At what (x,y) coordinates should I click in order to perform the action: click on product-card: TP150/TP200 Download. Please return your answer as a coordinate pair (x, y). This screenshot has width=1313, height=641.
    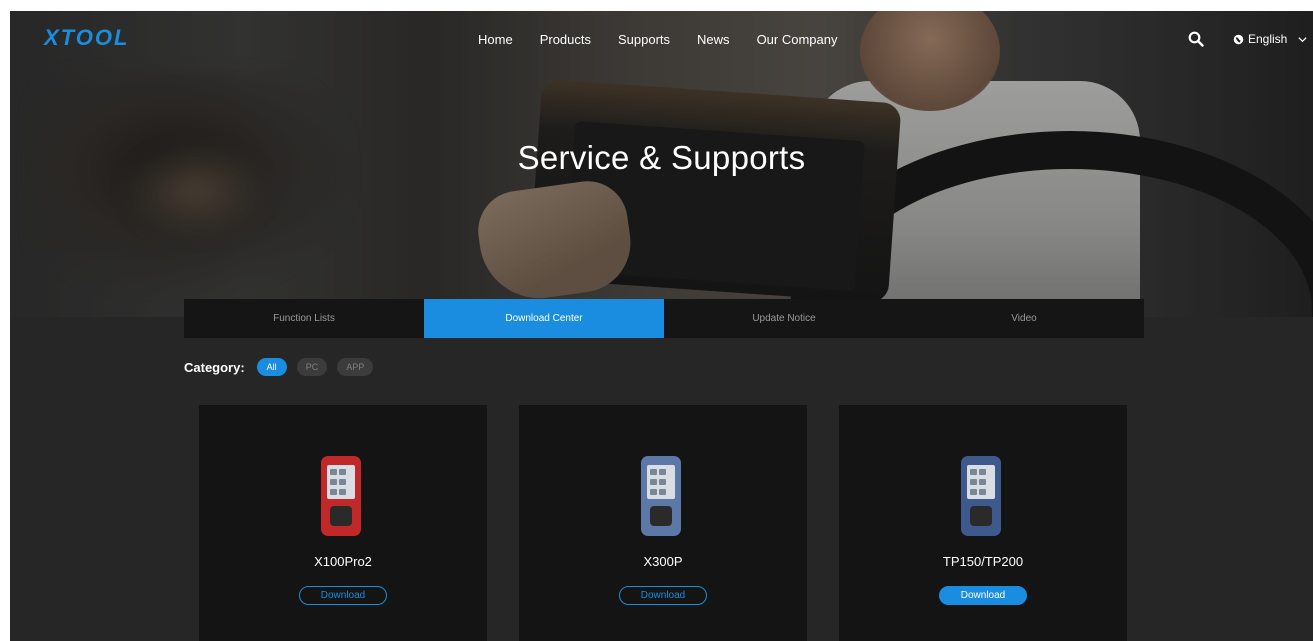
    Looking at the image, I should click on (983, 523).